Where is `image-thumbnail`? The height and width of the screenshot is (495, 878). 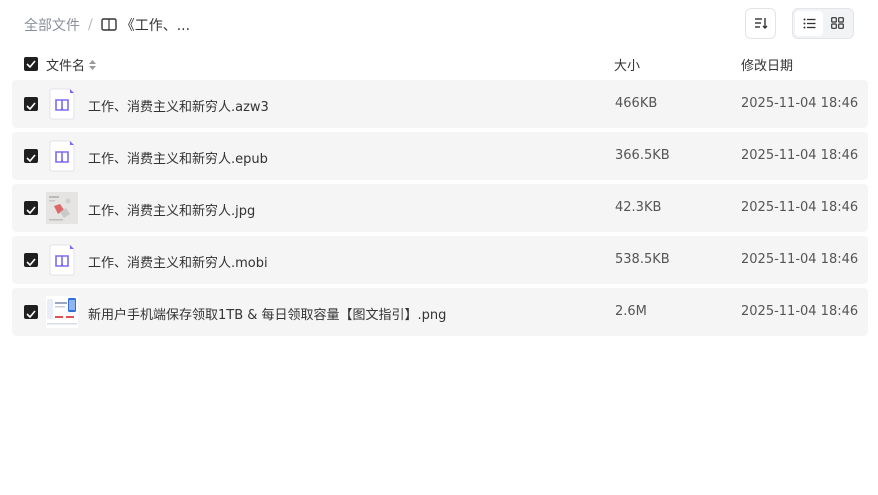 image-thumbnail is located at coordinates (62, 208).